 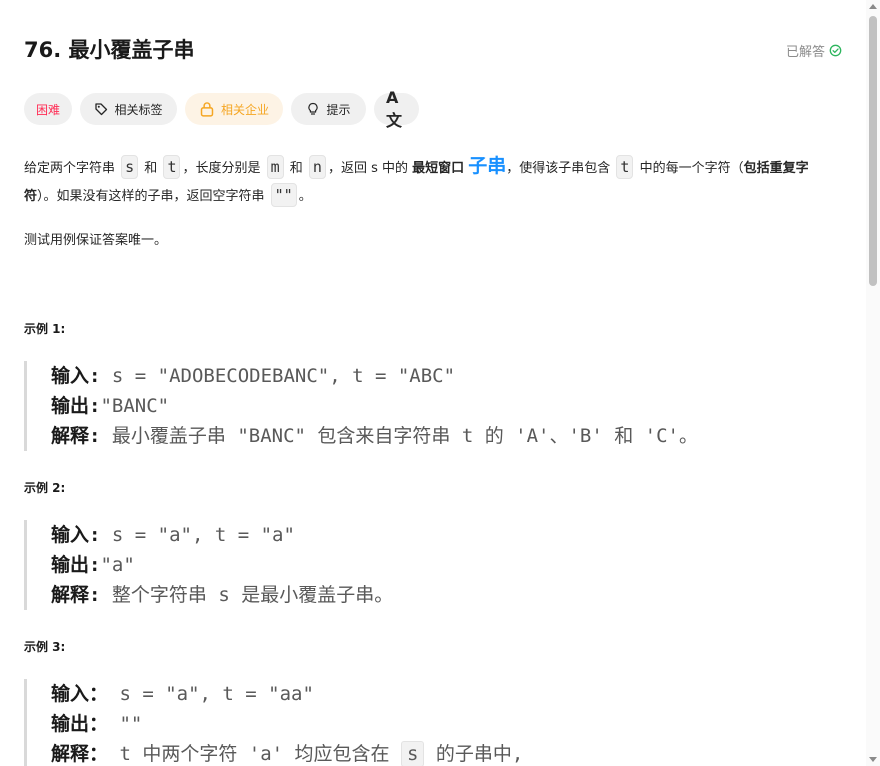 What do you see at coordinates (305, 196) in the screenshot?
I see `desc-text: 。` at bounding box center [305, 196].